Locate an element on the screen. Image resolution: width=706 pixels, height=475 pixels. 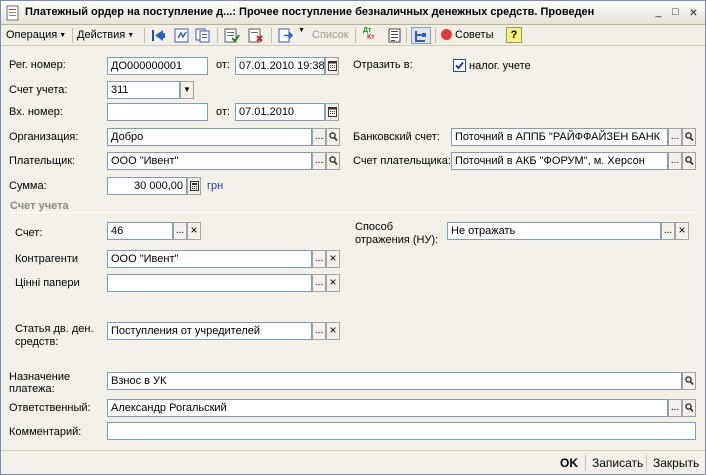
reflection-method-field: Не отражать is located at coordinates (554, 231).